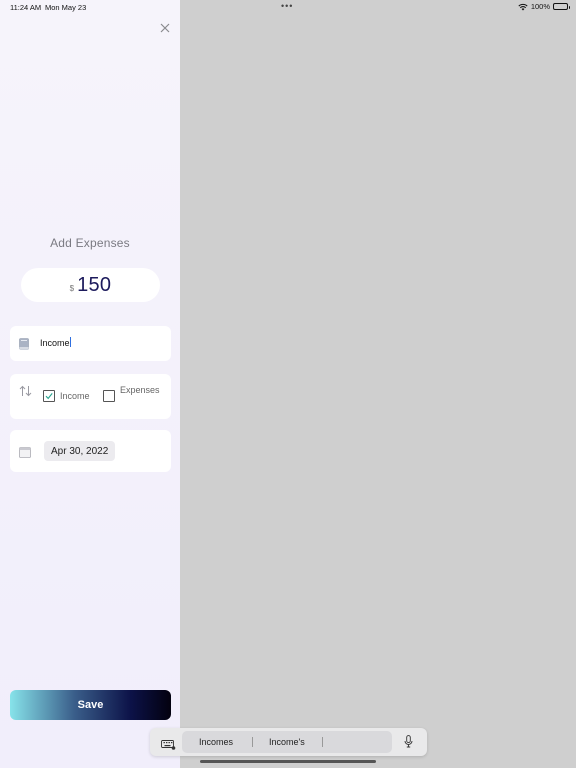 The width and height of the screenshot is (576, 768). I want to click on battery-percentage: 100%, so click(540, 6).